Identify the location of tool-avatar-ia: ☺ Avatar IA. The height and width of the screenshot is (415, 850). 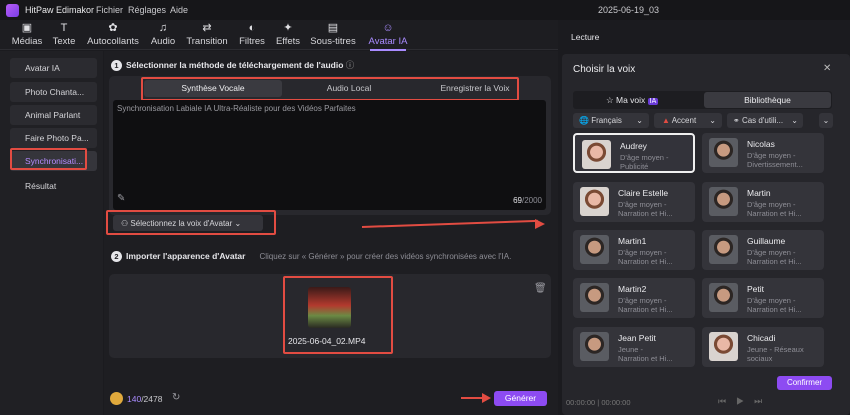
(388, 35).